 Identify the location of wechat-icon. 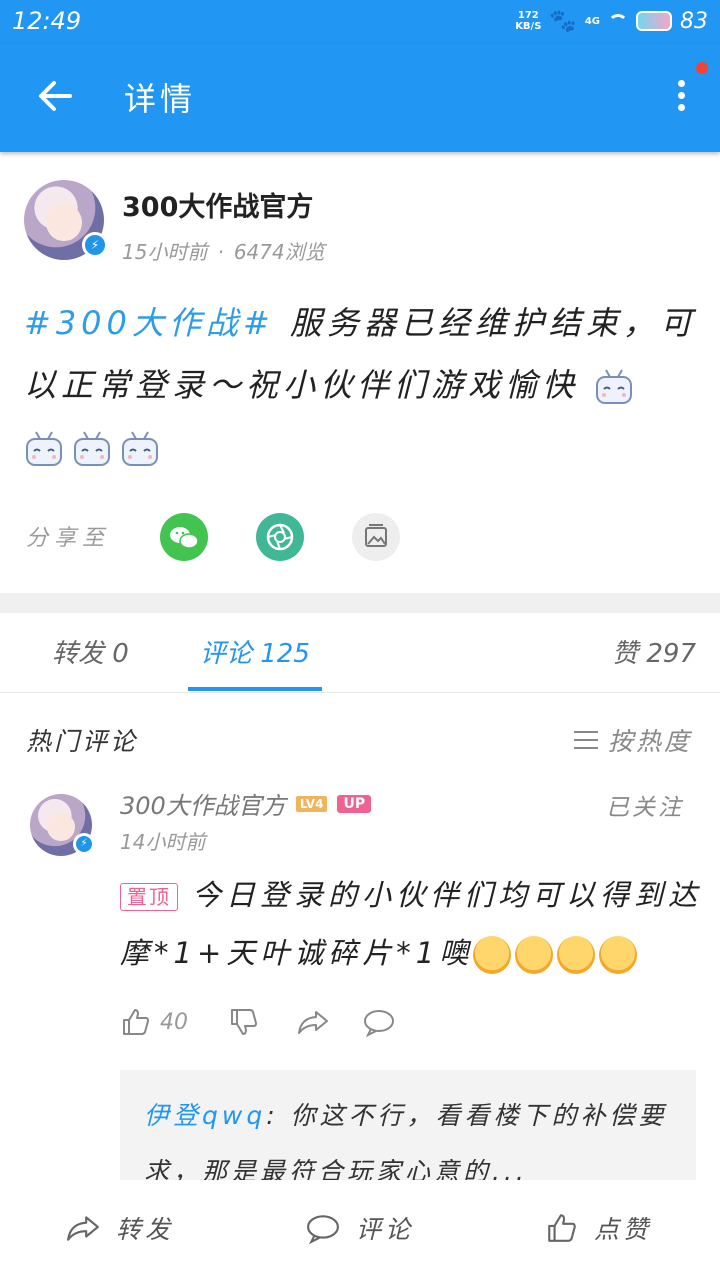
(184, 538).